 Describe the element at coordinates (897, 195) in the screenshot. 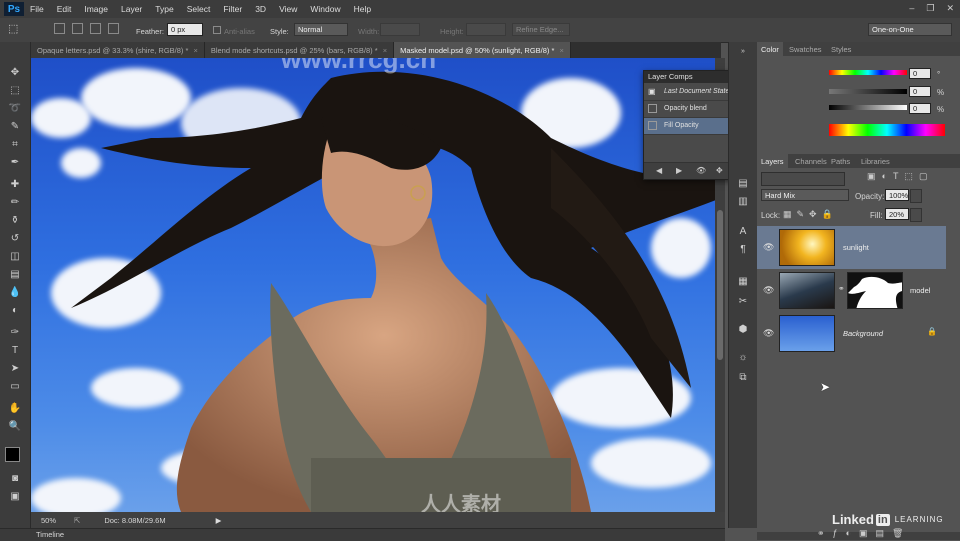

I see `opacity-input: 100%` at that location.